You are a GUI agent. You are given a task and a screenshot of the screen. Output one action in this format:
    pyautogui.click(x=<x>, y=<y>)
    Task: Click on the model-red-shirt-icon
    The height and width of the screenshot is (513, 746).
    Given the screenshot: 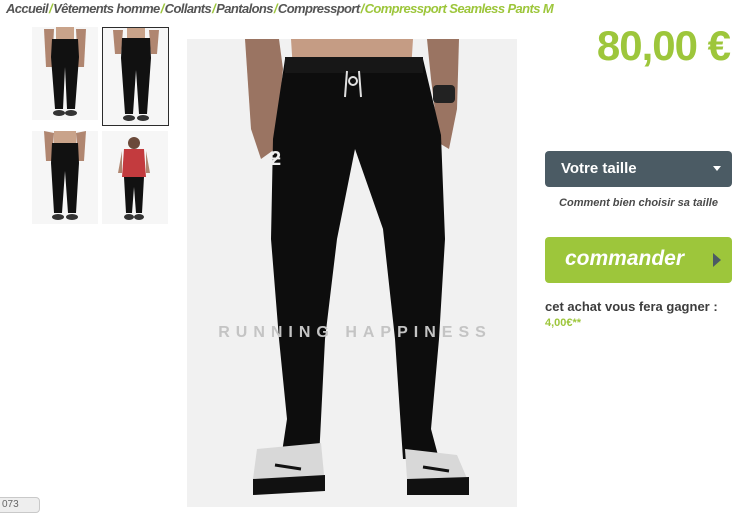 What is the action you would take?
    pyautogui.click(x=134, y=178)
    